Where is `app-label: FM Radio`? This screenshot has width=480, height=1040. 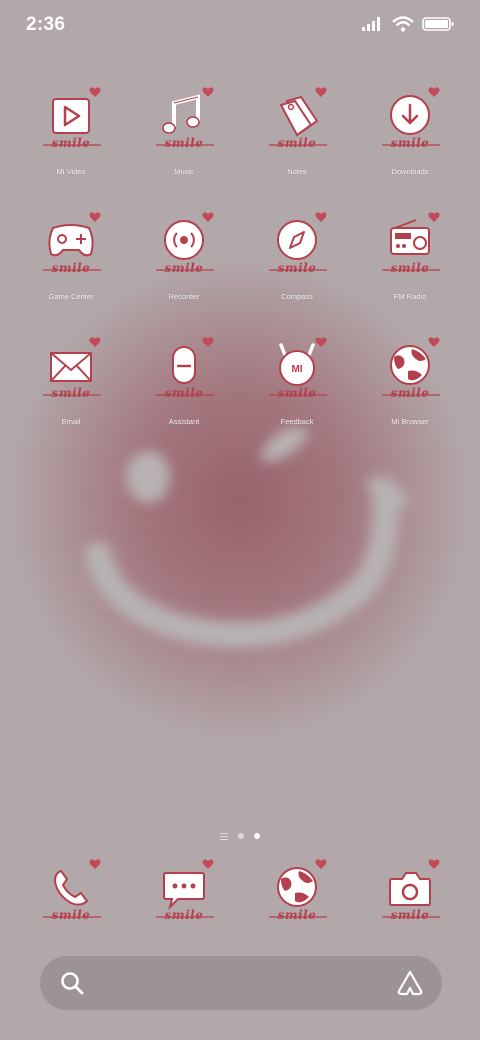
app-label: FM Radio is located at coordinates (410, 296).